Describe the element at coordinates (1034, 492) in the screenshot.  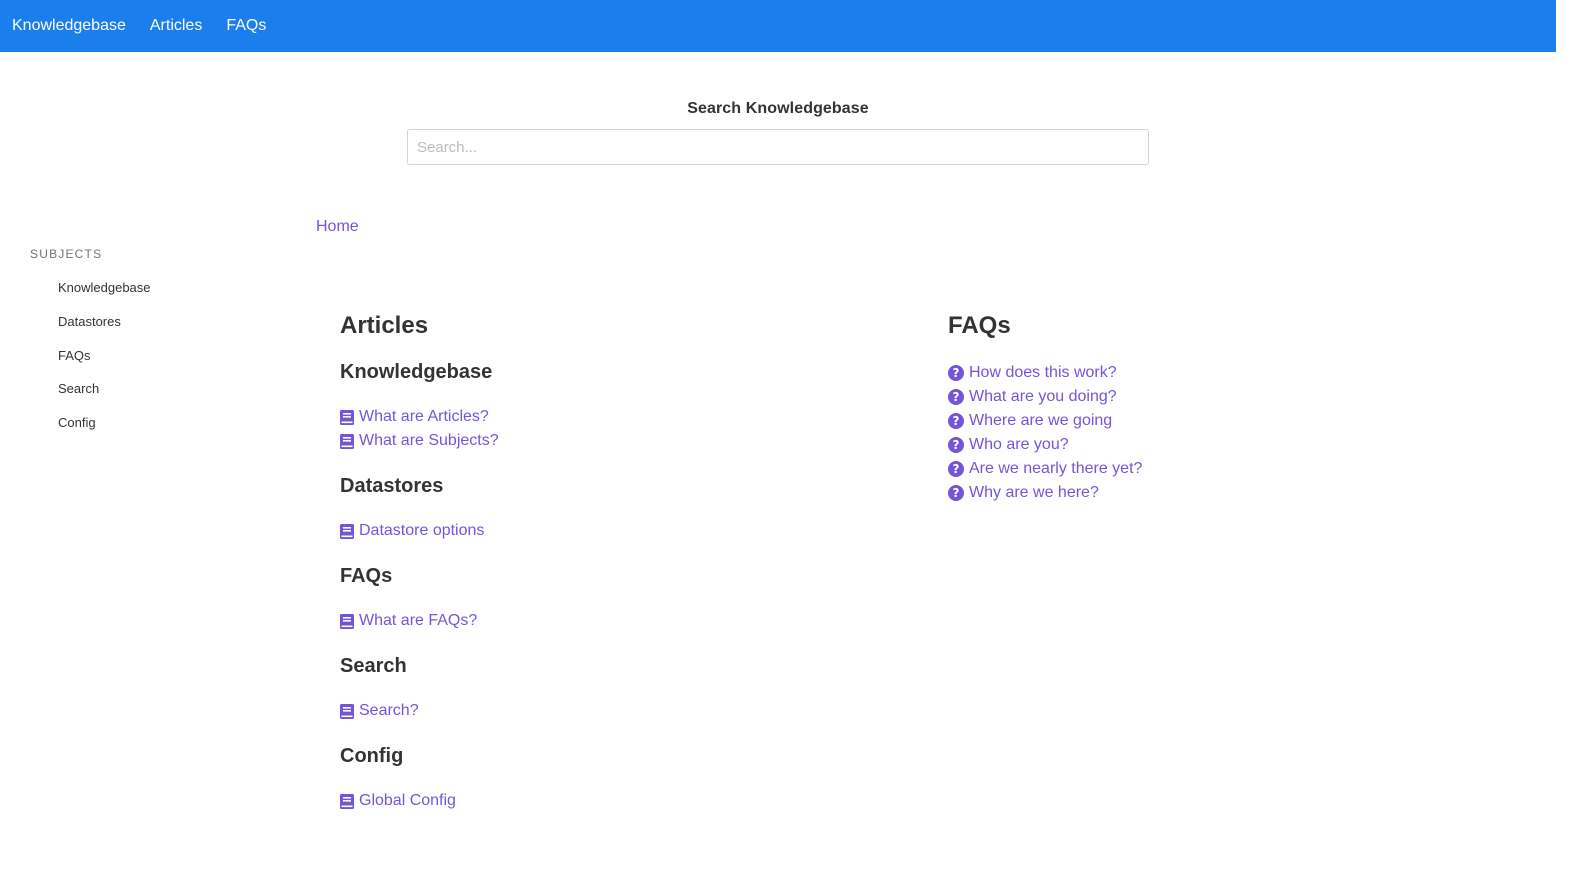
I see `faq-link-label: Why are we here?` at that location.